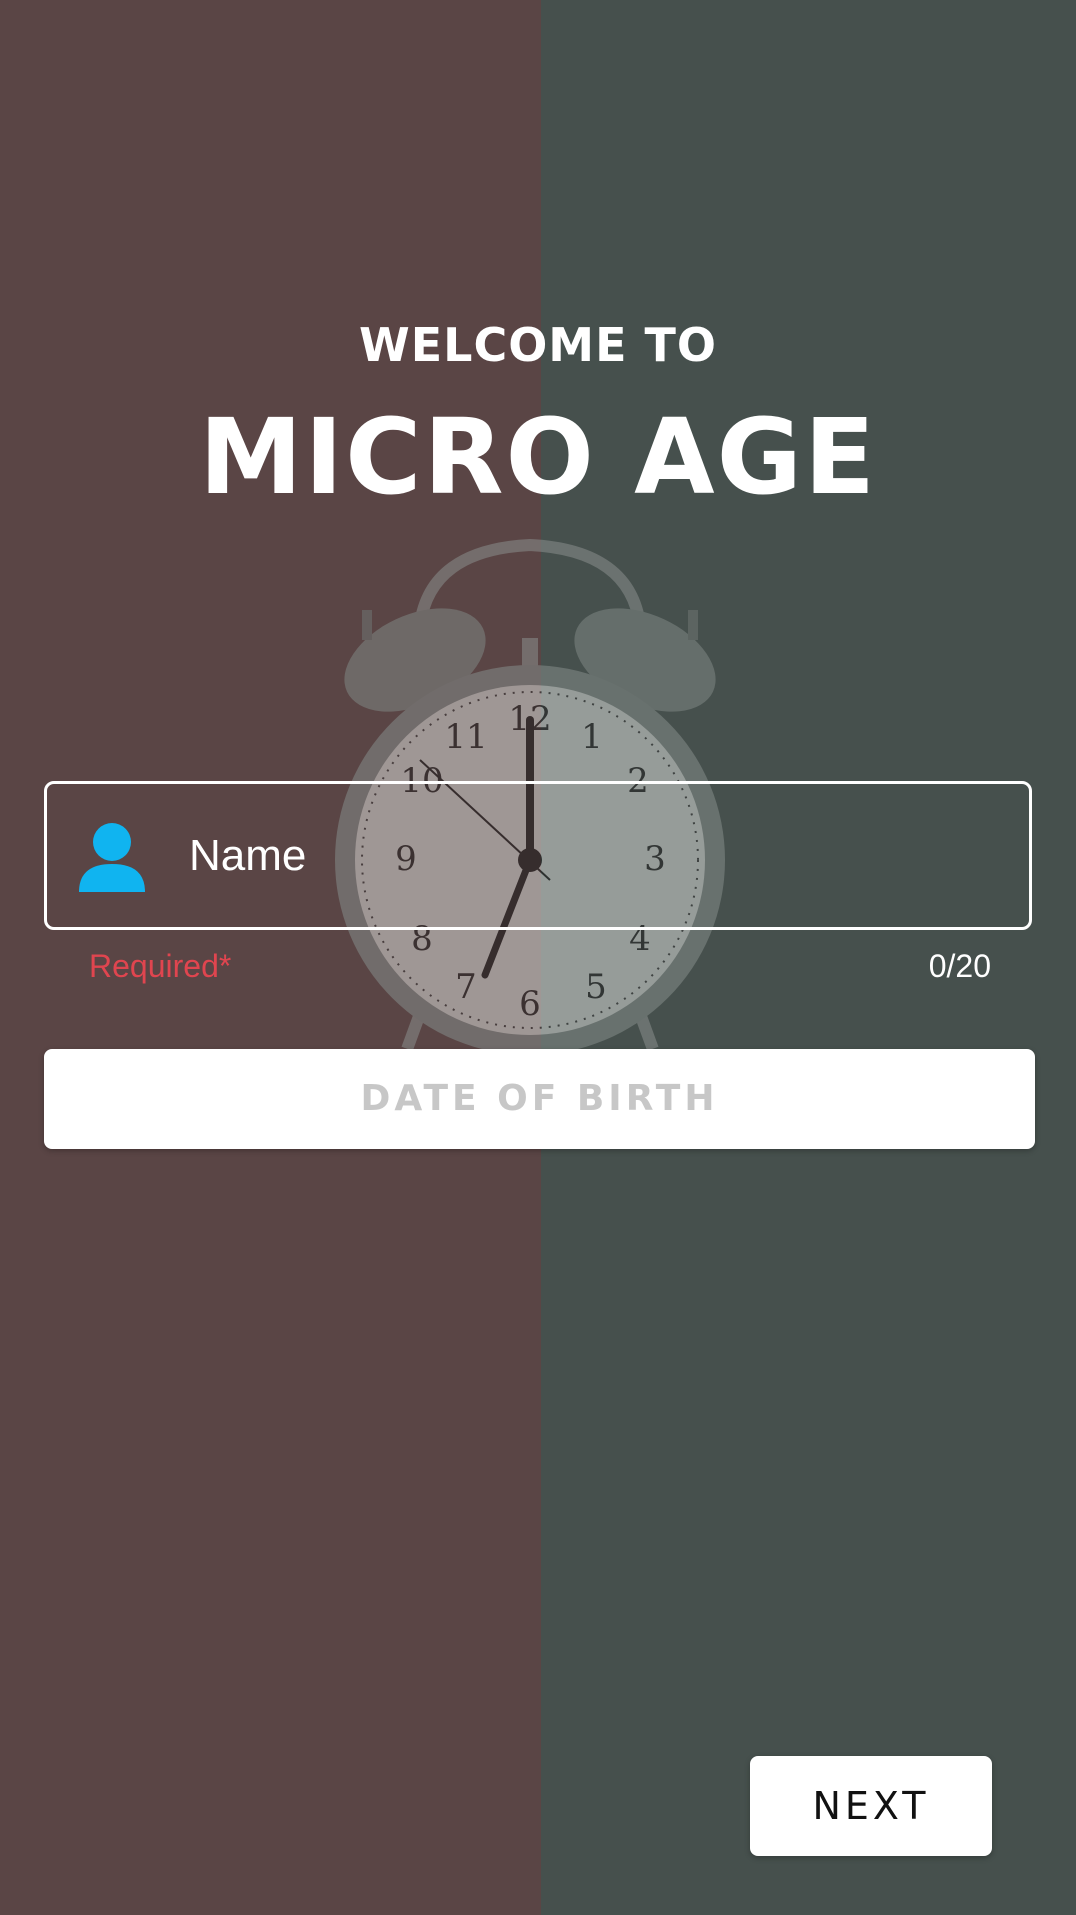 Image resolution: width=1076 pixels, height=1915 pixels. What do you see at coordinates (530, 1004) in the screenshot?
I see `svg-text: 6` at bounding box center [530, 1004].